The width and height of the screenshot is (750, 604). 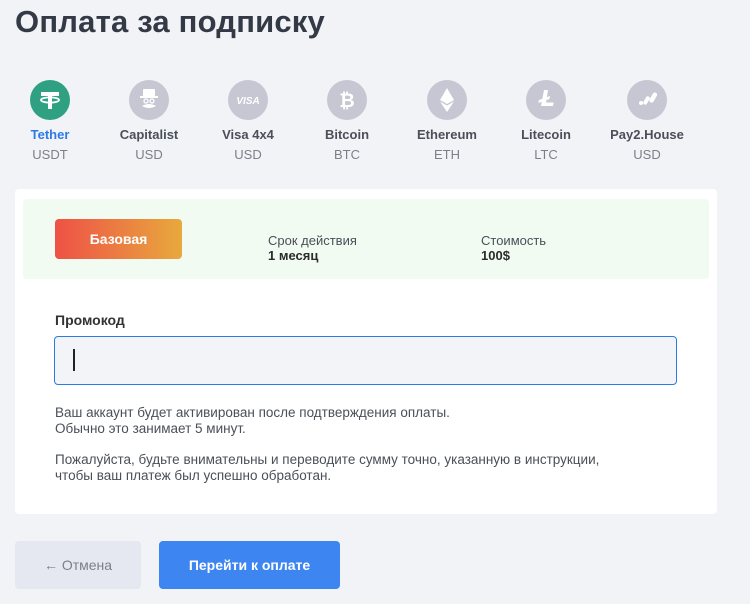 I want to click on visa-icon: VISA, so click(x=248, y=100).